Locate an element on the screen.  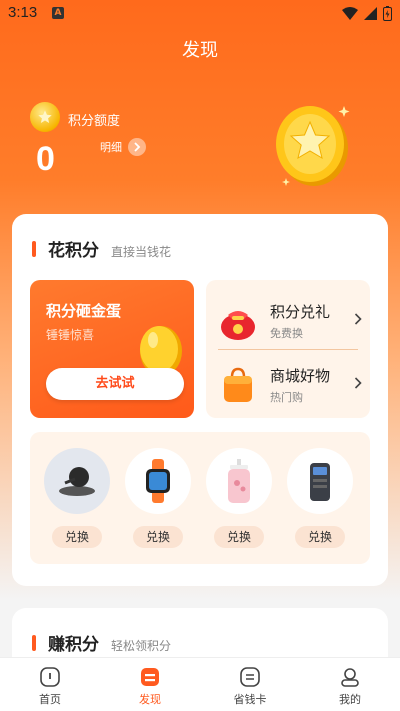
mall-goods-title: 商城好物 is located at coordinates (300, 376).